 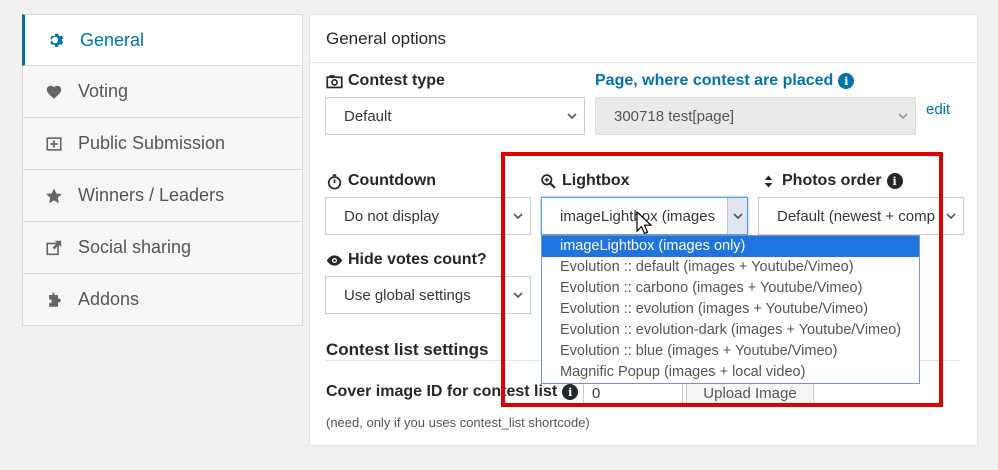 I want to click on sort-icon, so click(x=768, y=181).